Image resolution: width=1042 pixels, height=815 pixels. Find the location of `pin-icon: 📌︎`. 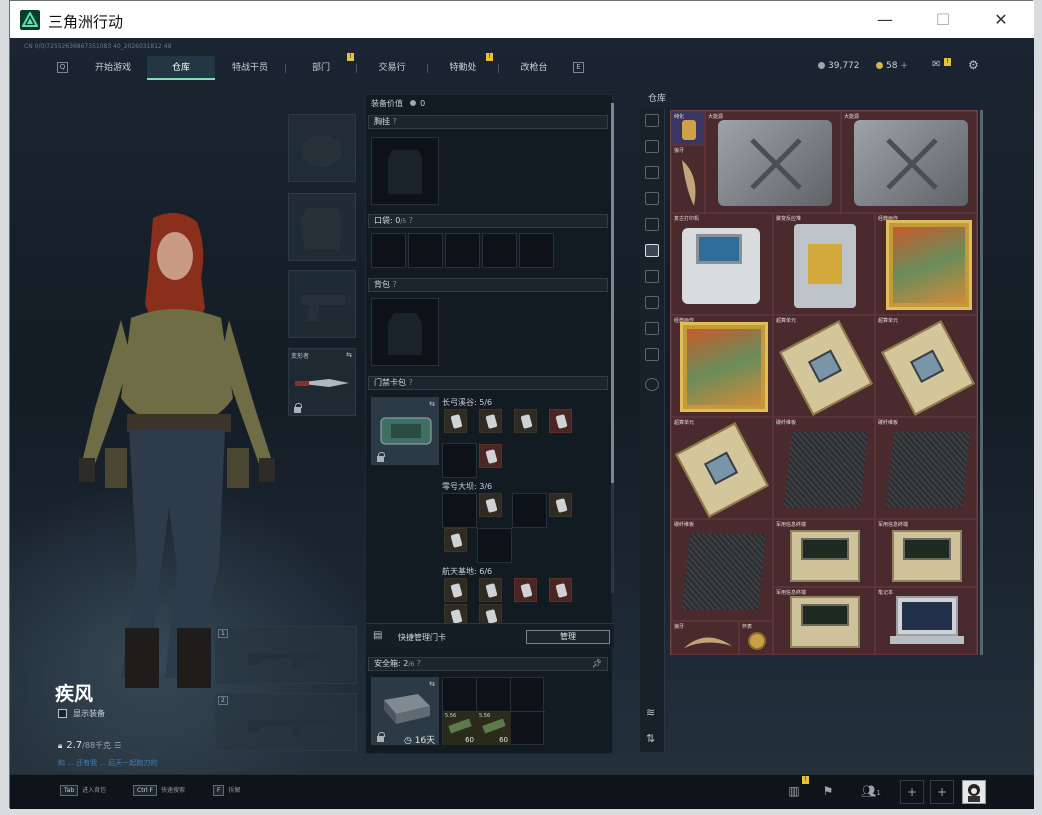

pin-icon: 📌︎ is located at coordinates (597, 664).